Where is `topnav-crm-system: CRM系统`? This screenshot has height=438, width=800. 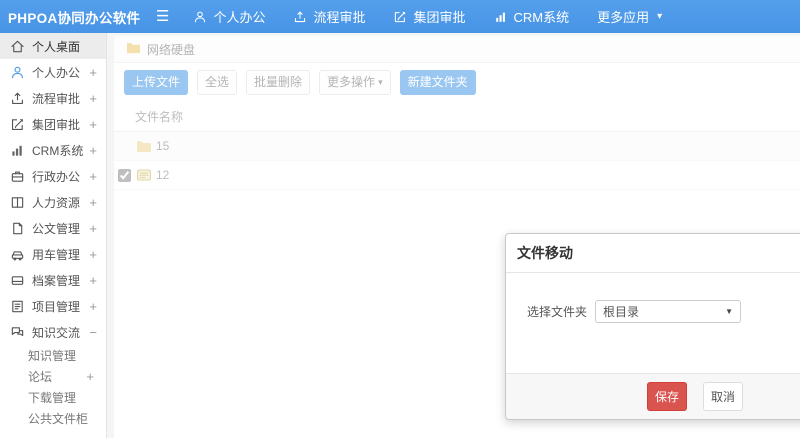
topnav-crm-system: CRM系统 is located at coordinates (532, 16).